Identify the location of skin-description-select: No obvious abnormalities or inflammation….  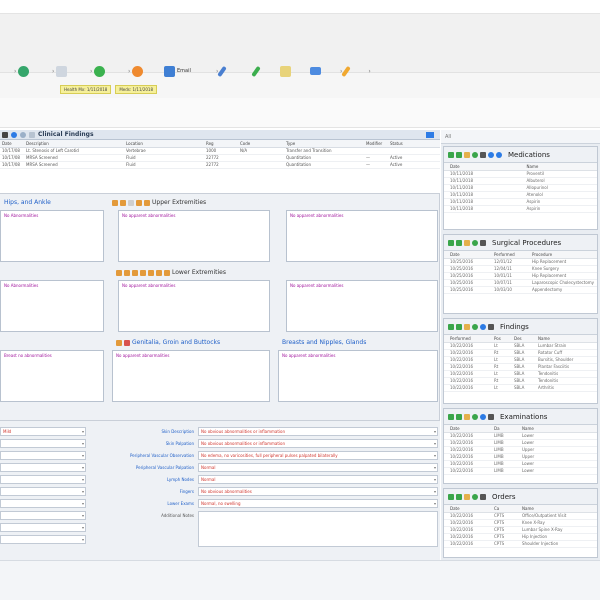
(318, 431).